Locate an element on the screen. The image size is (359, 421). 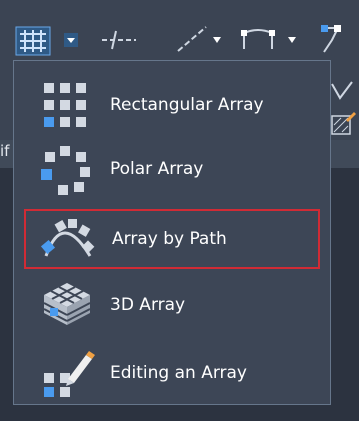
menu-item-array-by-path: Array by Path is located at coordinates (172, 239).